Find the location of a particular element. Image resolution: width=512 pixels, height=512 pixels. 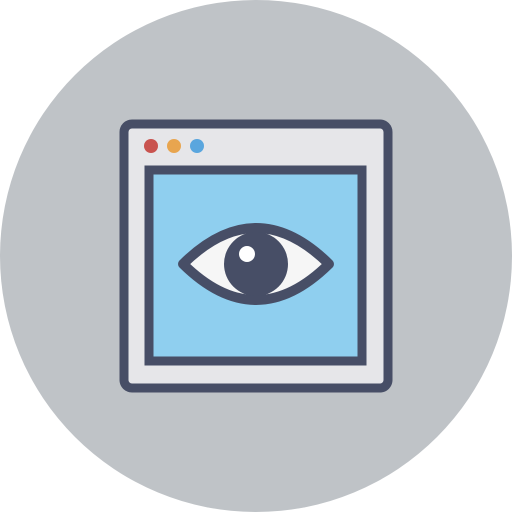

maximize-dot is located at coordinates (197, 146).